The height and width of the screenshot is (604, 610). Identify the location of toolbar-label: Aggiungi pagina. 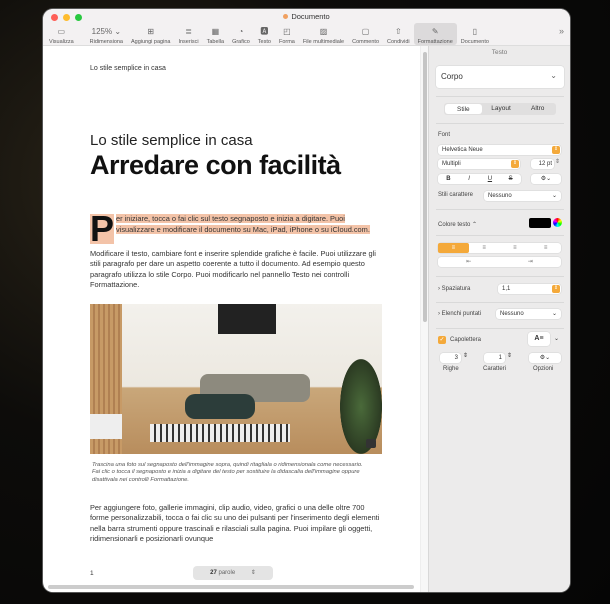
(151, 42).